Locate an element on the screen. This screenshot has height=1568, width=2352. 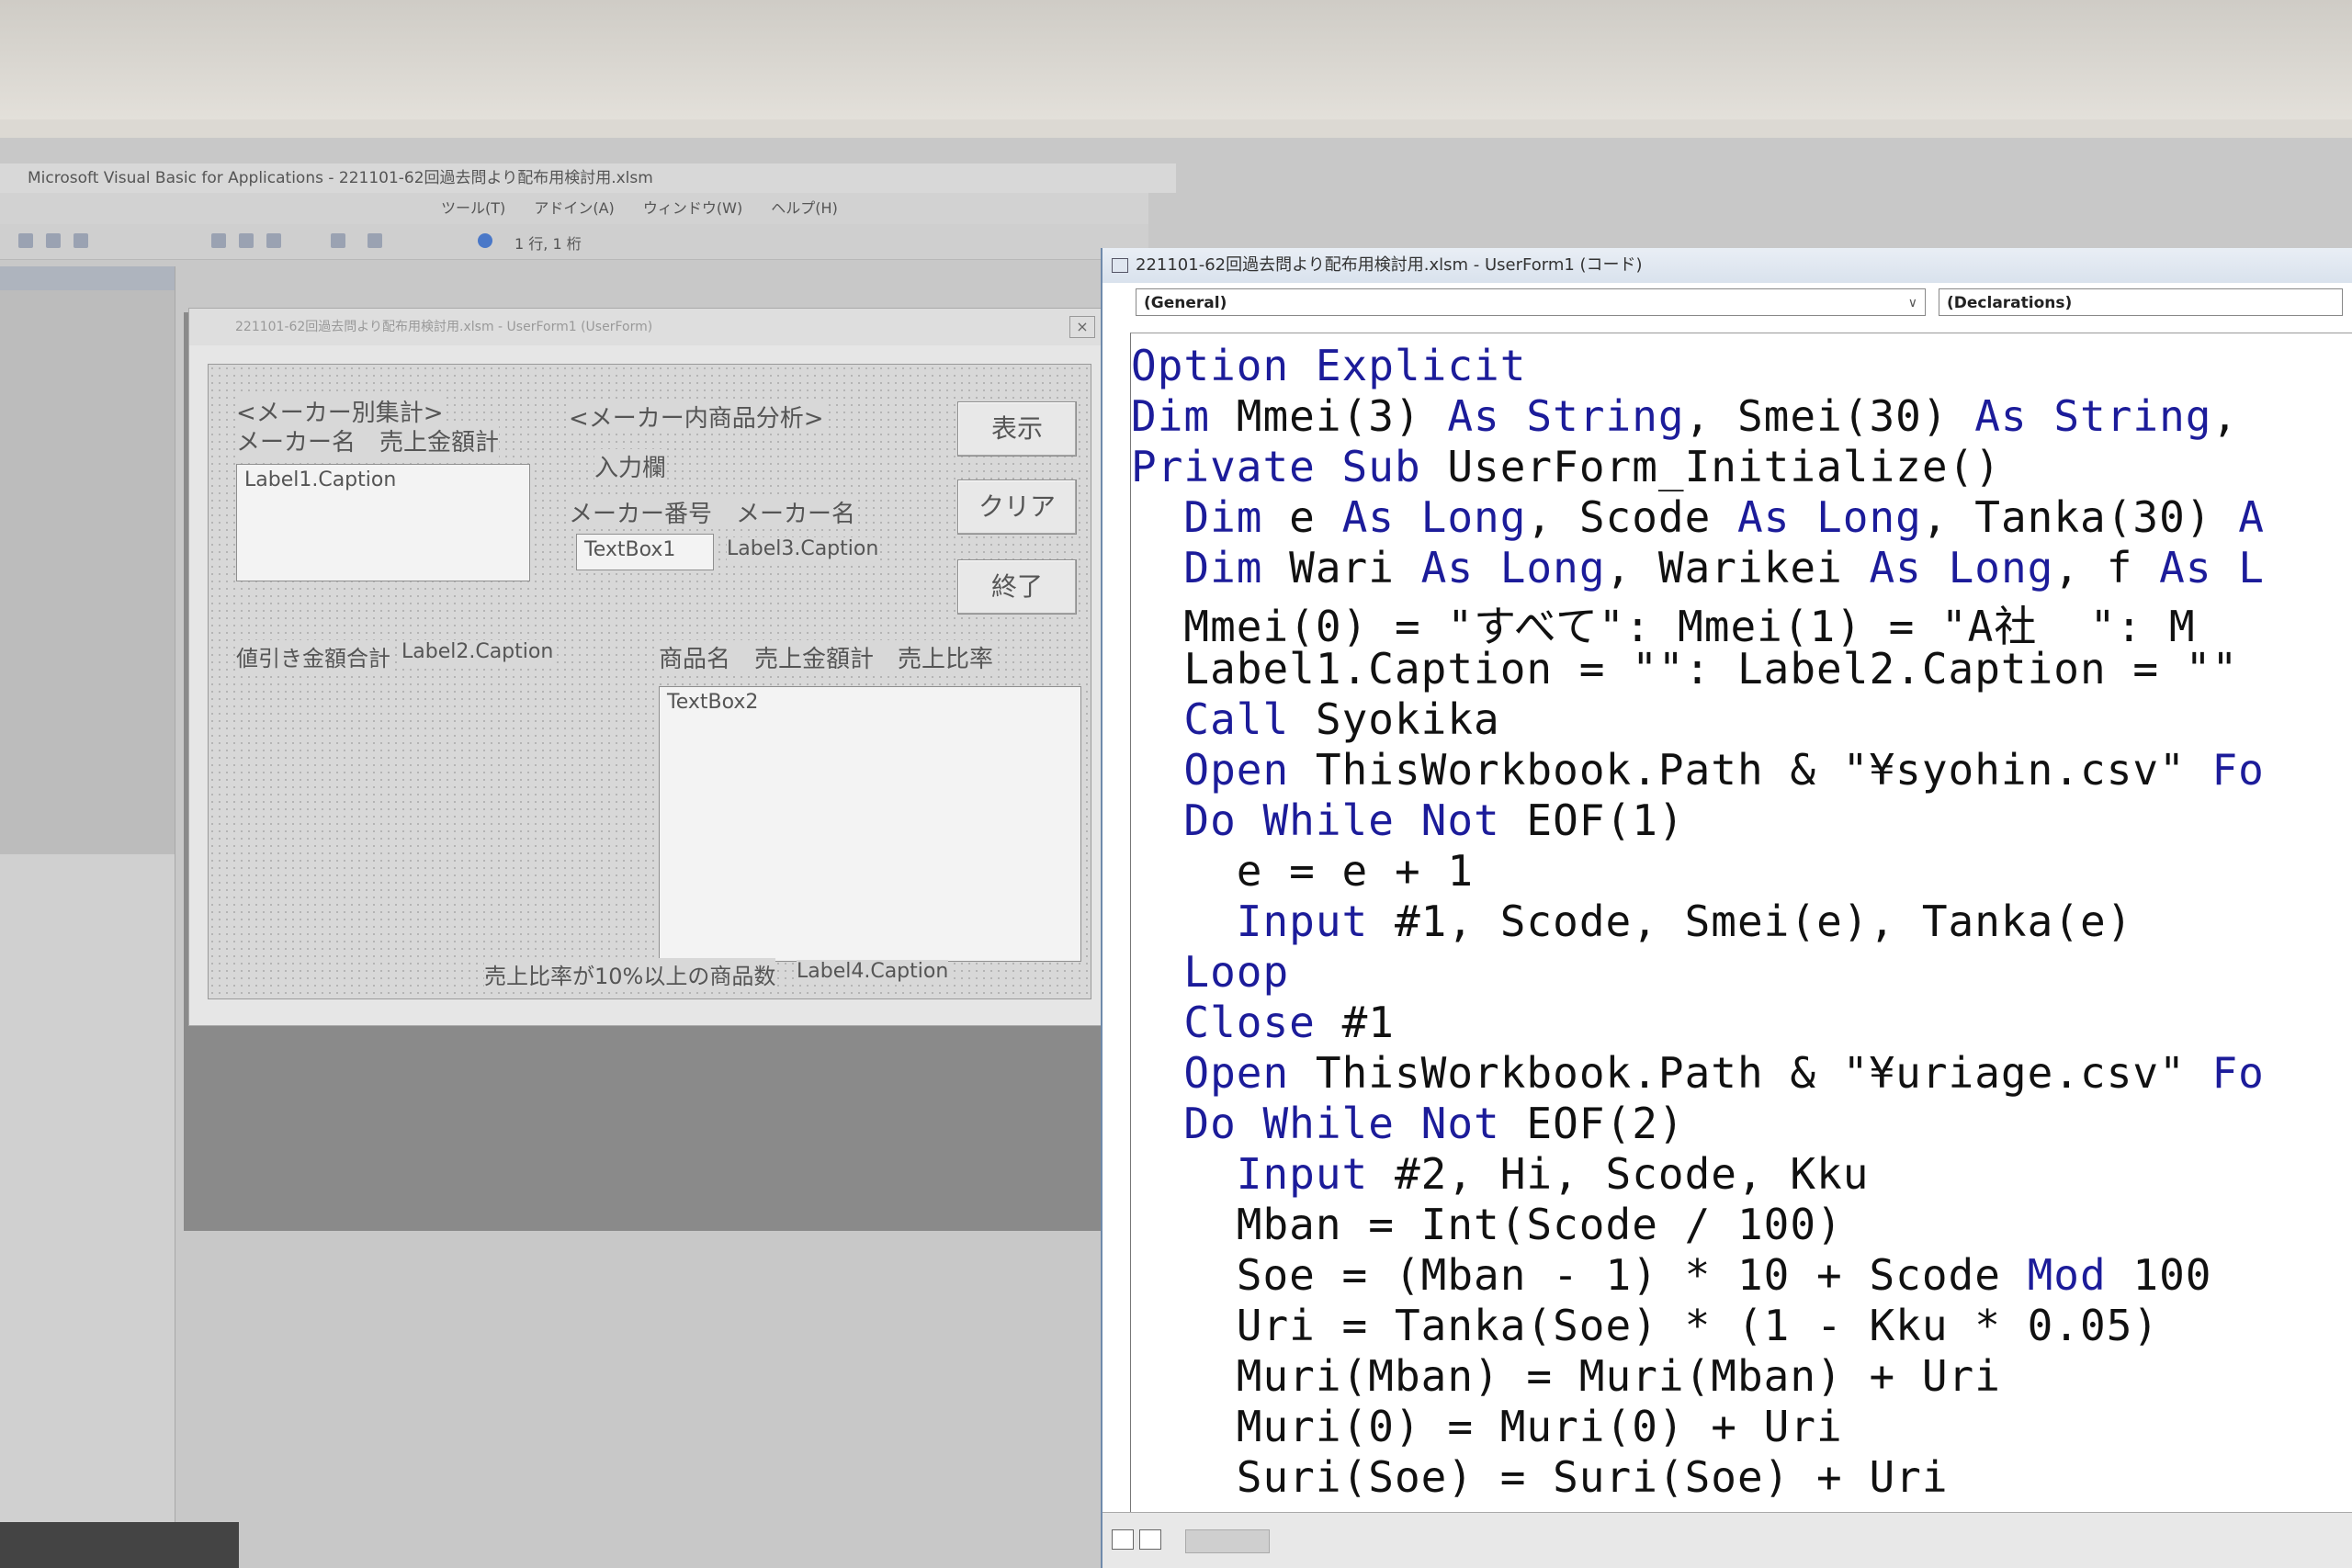
textbox2: TextBox2 is located at coordinates (870, 824).